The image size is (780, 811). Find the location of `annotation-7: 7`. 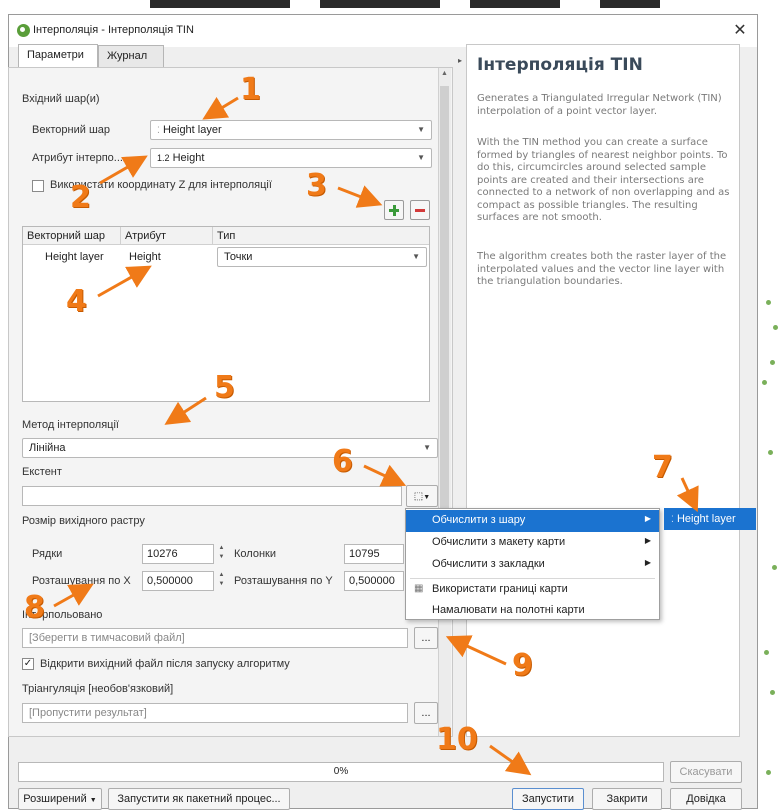

annotation-7: 7 is located at coordinates (662, 467).